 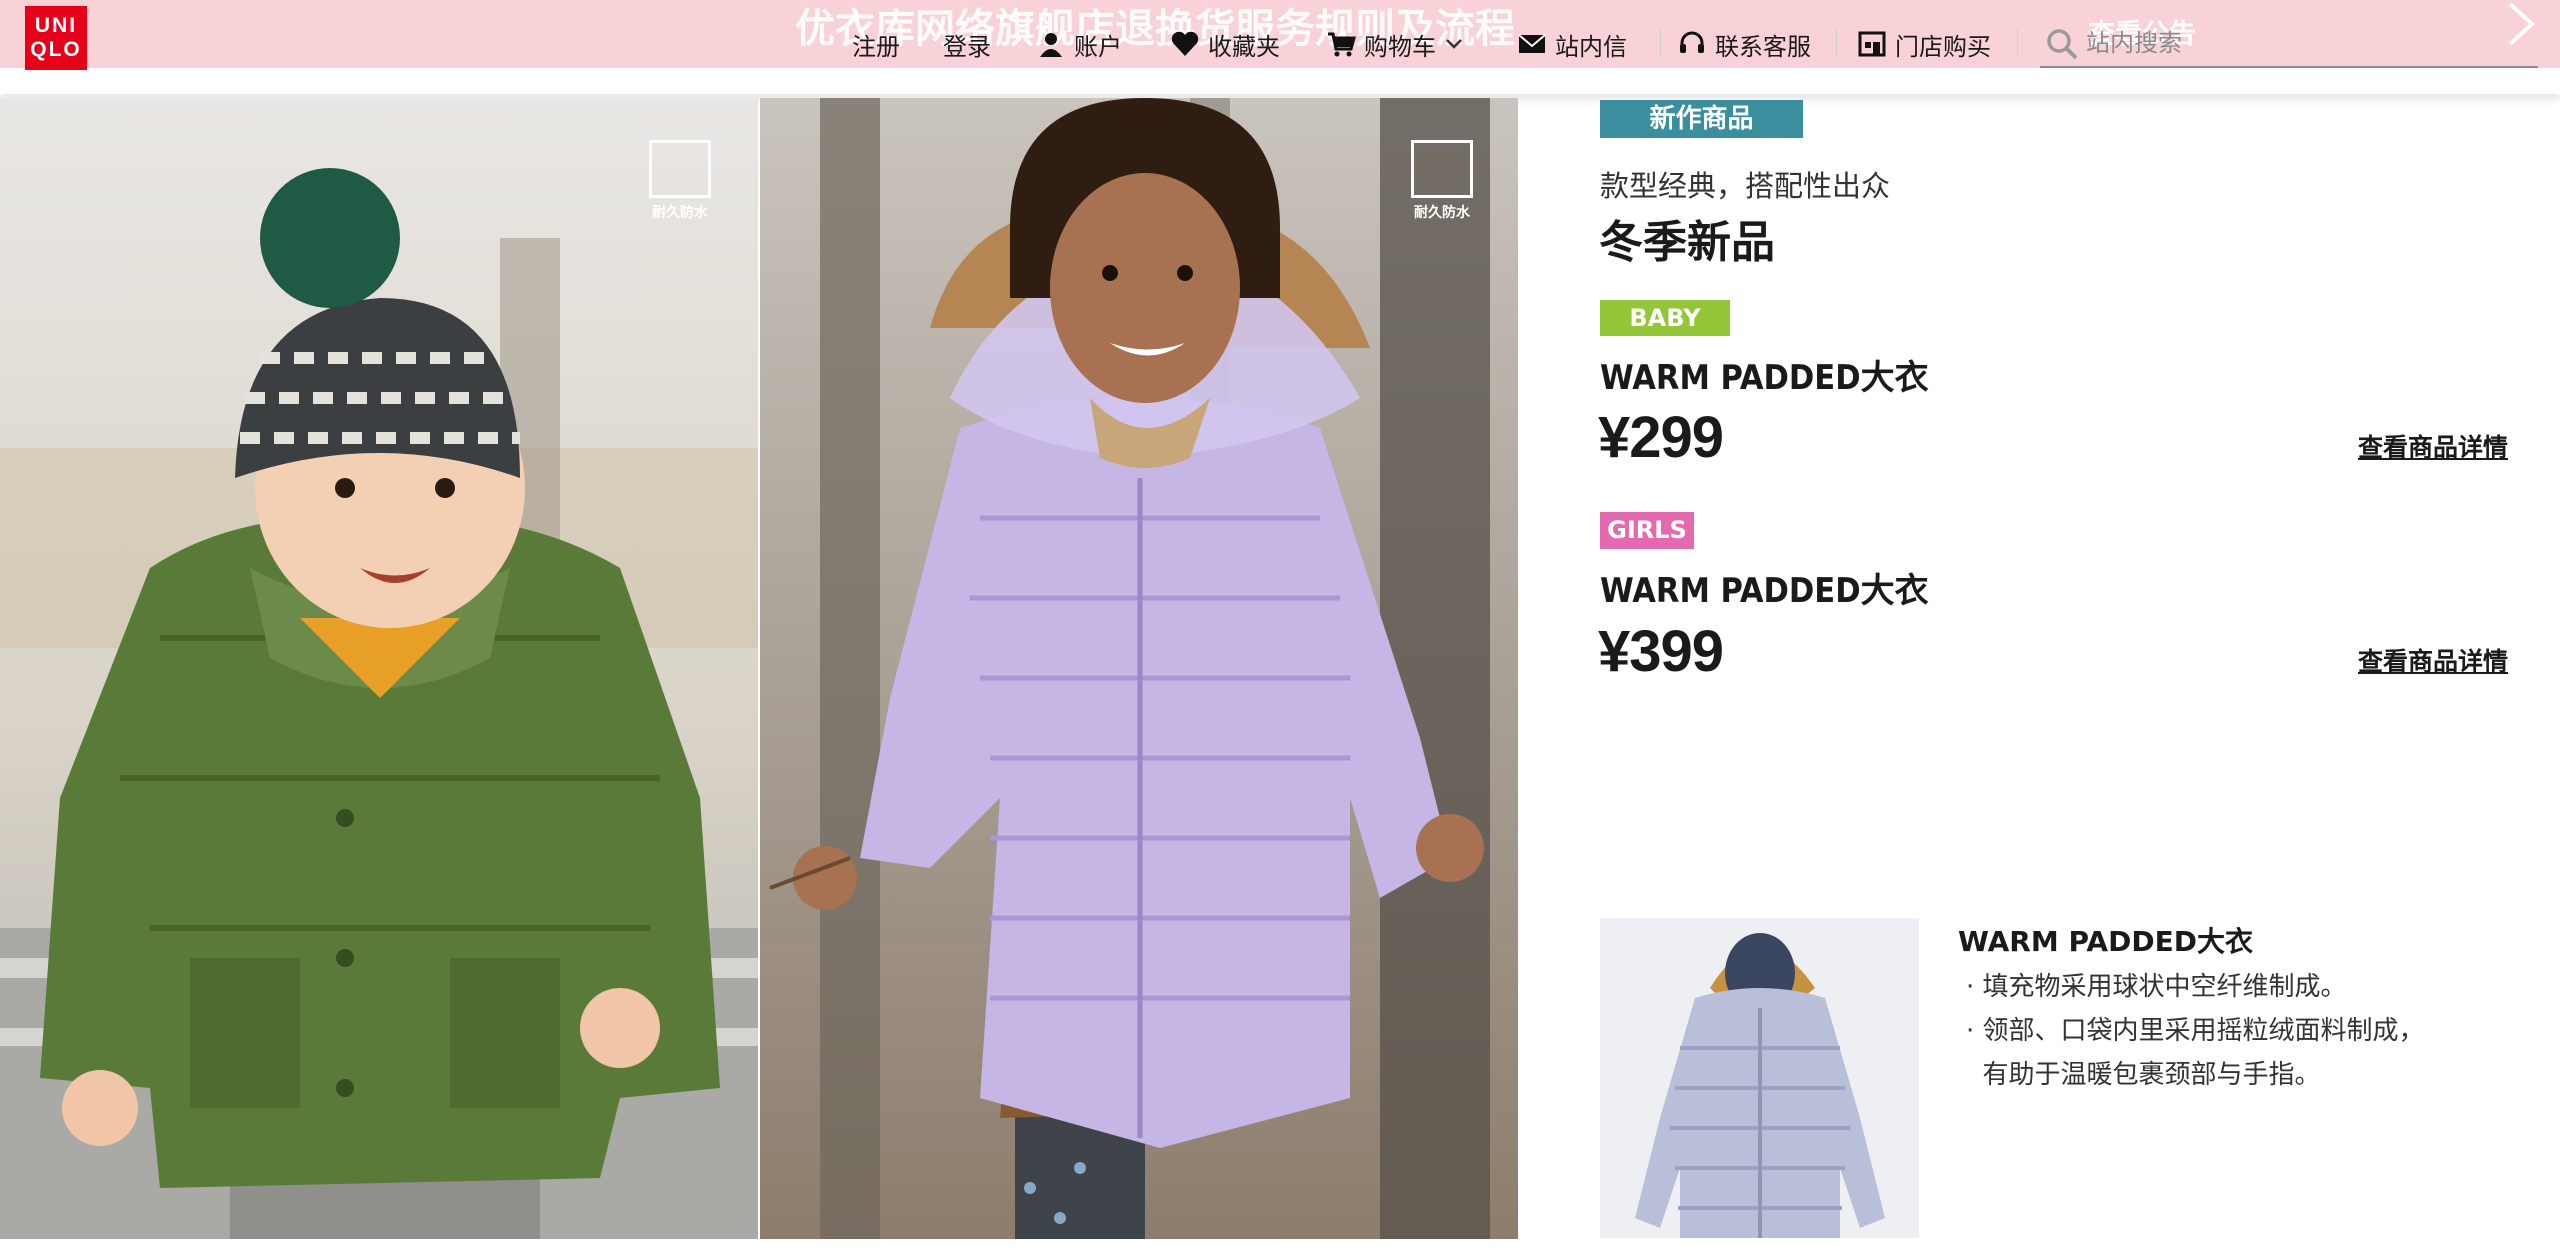 I want to click on heart-icon, so click(x=1185, y=43).